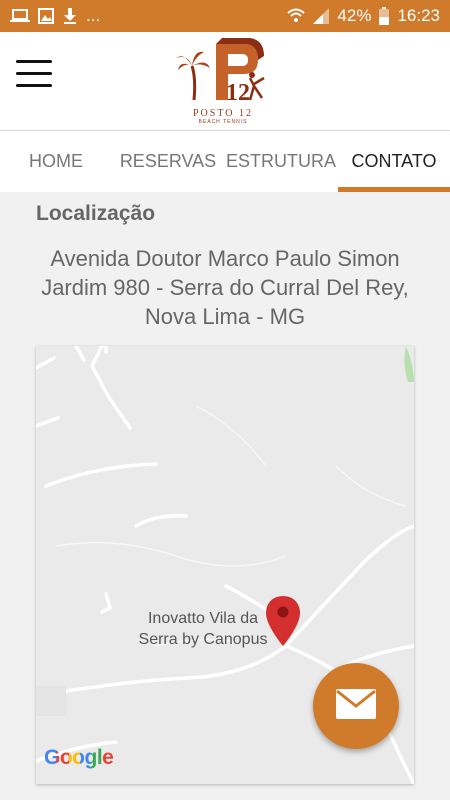  What do you see at coordinates (202, 618) in the screenshot?
I see `place-label-line1: Inovatto Vila da` at bounding box center [202, 618].